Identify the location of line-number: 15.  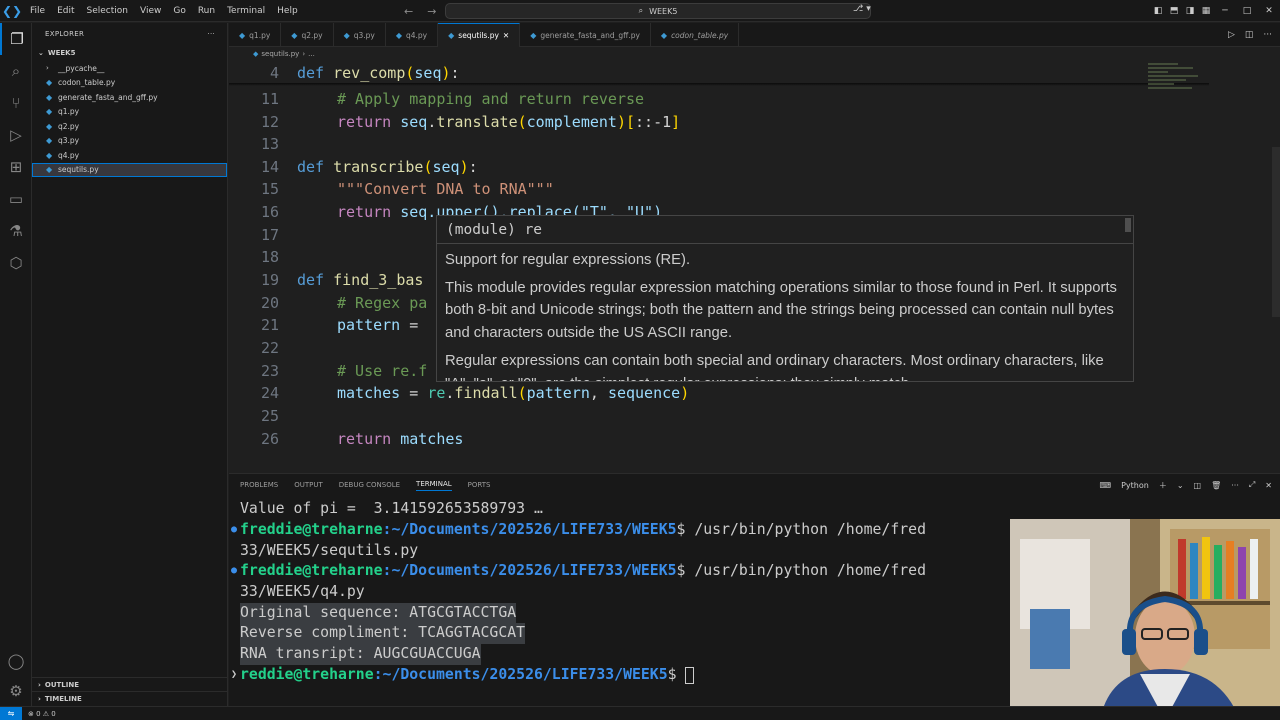
(269, 189).